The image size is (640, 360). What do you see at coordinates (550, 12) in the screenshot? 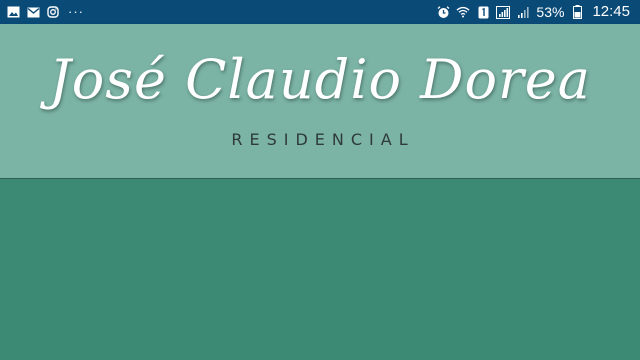
I see `battery-percent: 53%` at bounding box center [550, 12].